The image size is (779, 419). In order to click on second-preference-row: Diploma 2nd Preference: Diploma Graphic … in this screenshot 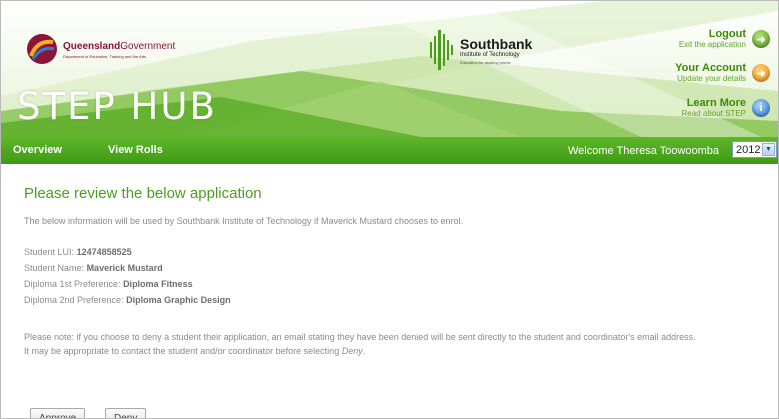, I will do `click(127, 300)`.